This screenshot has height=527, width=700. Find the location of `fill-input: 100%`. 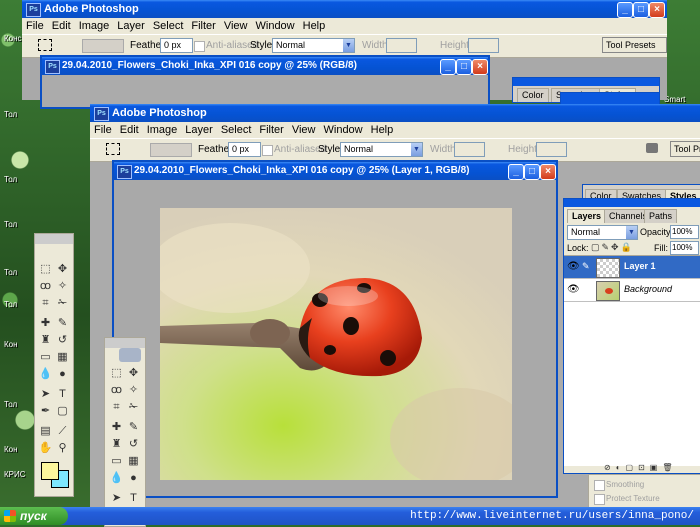

fill-input: 100% is located at coordinates (684, 248).